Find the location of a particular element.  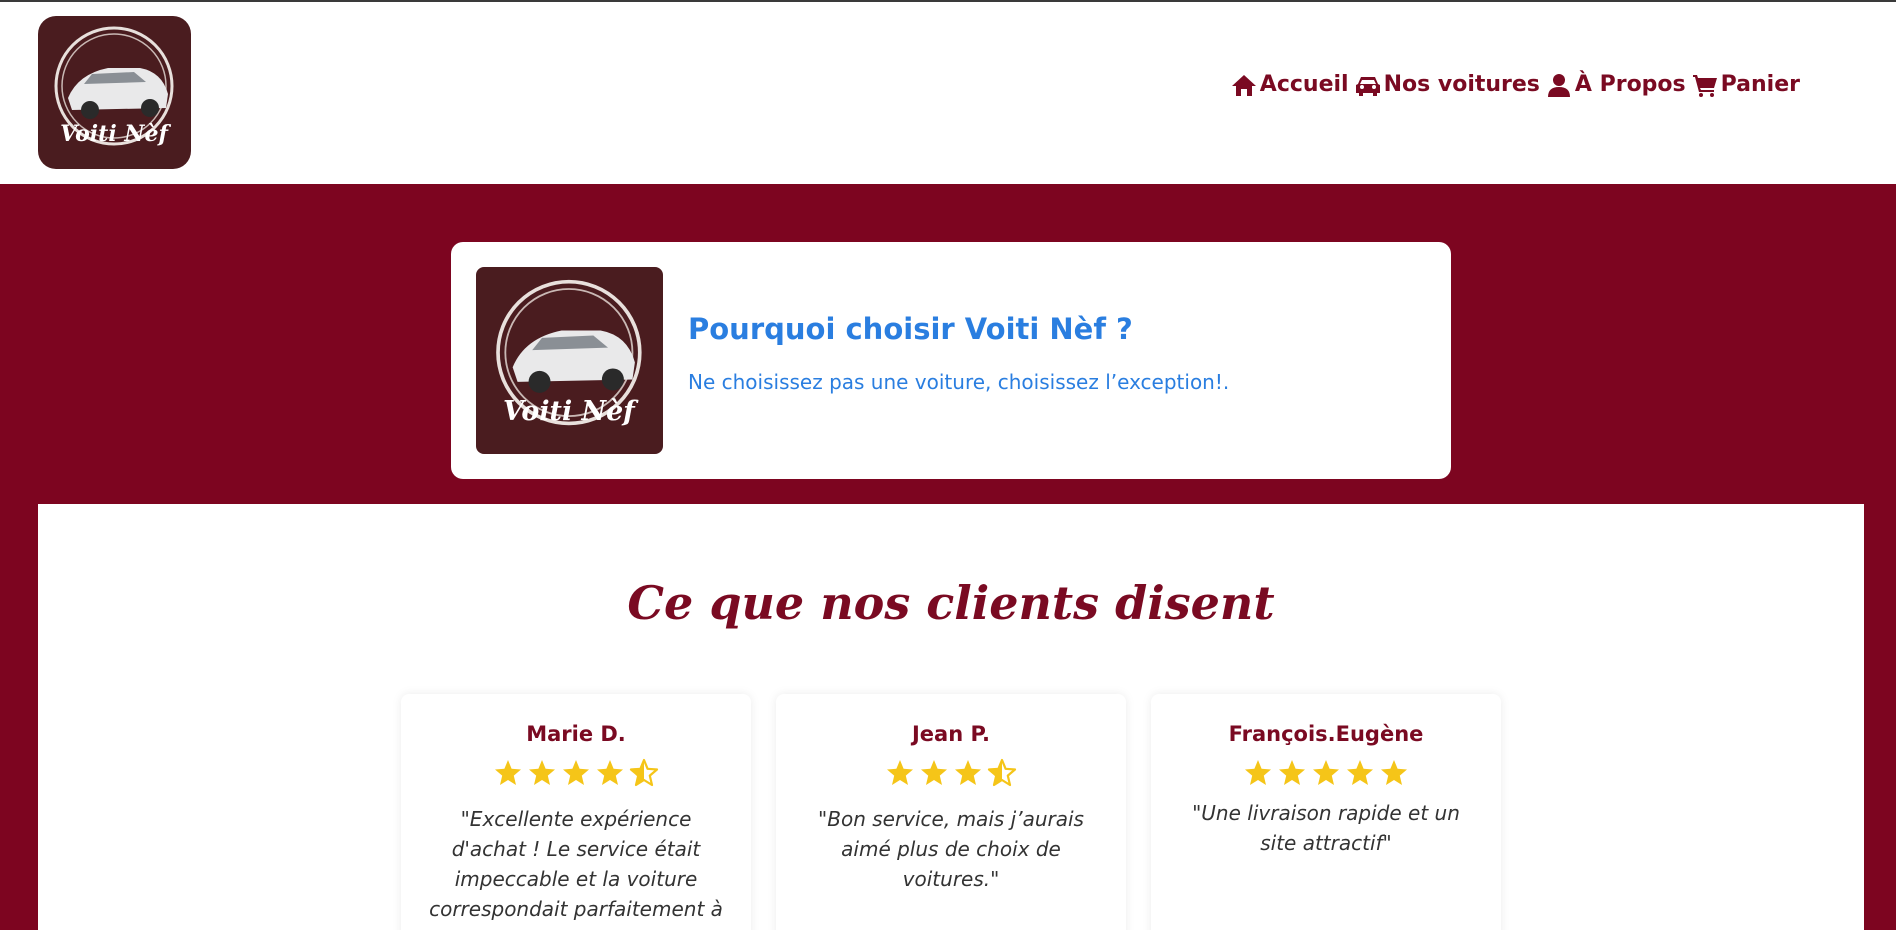

nav-a-propos: À Propos is located at coordinates (1616, 84).